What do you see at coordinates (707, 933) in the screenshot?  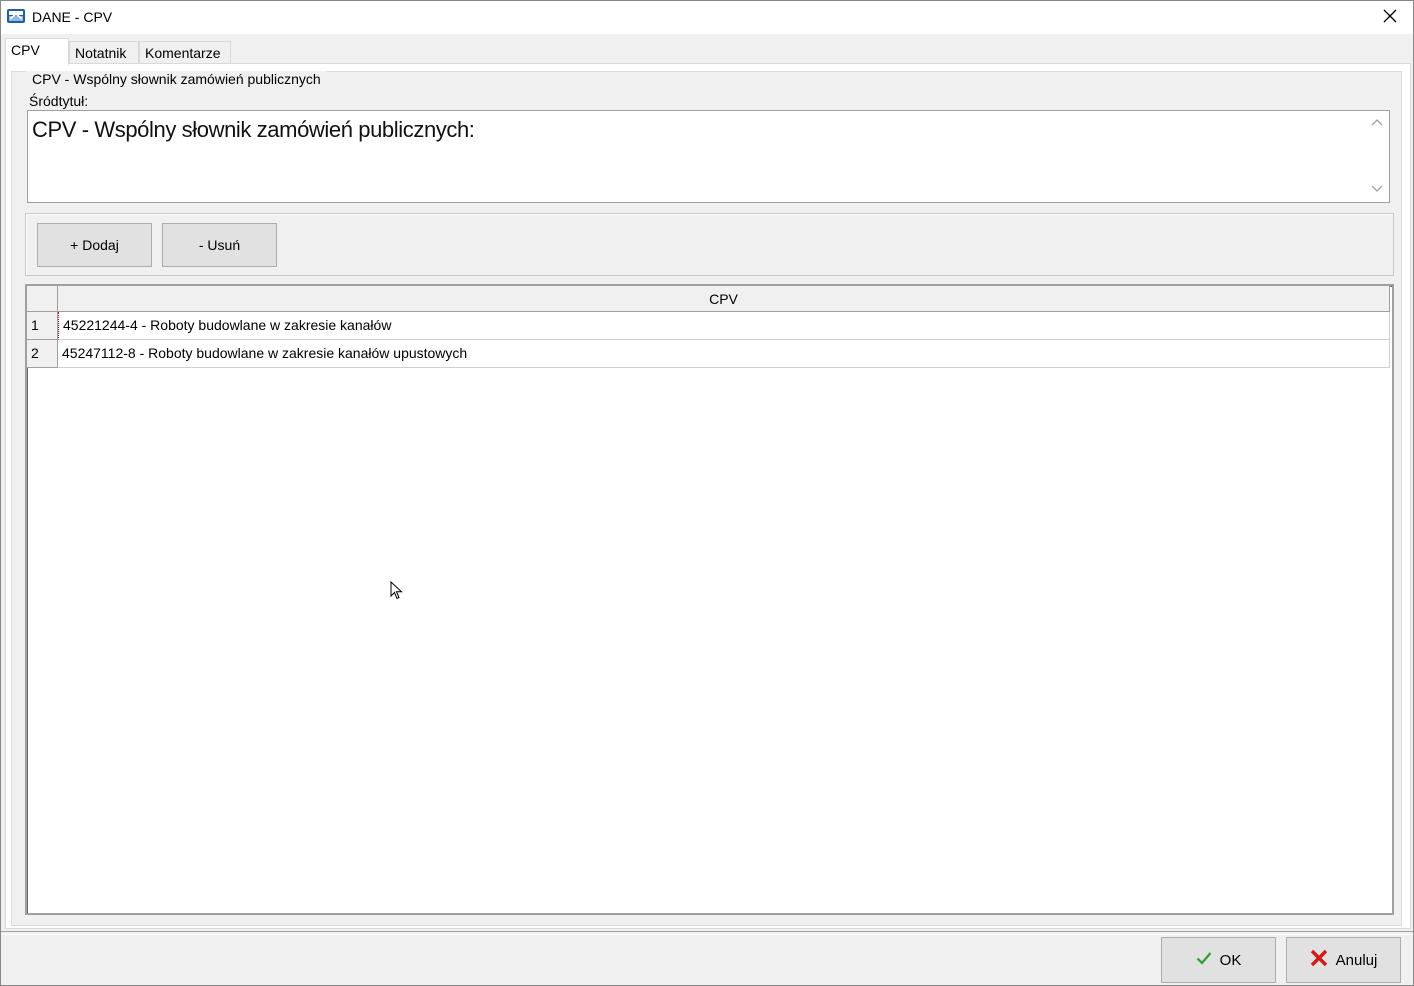 I see `footer-separator` at bounding box center [707, 933].